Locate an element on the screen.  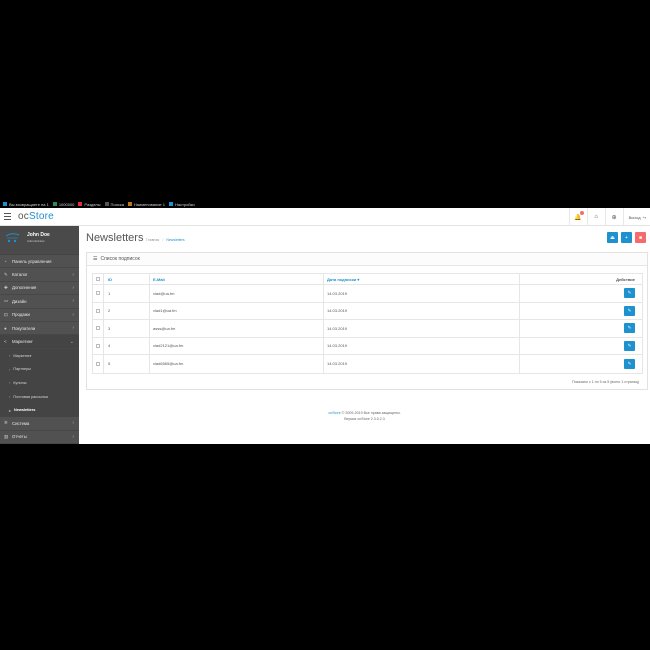
select-all-checkbox is located at coordinates (98, 279).